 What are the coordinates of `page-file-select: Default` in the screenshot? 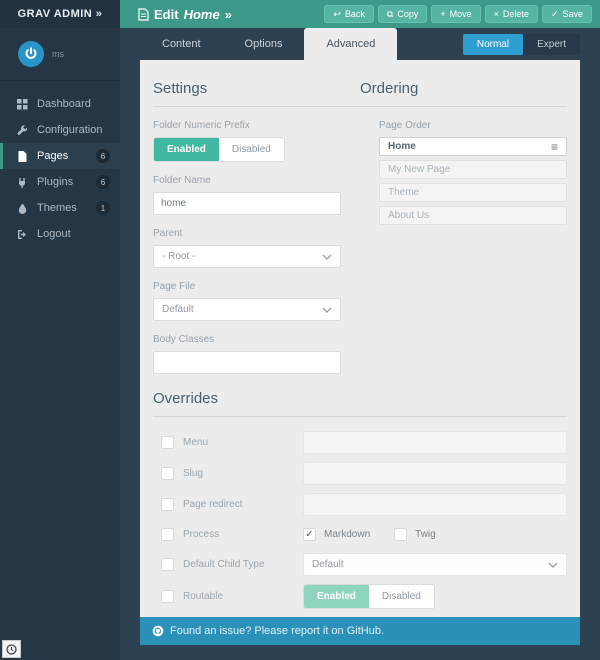 It's located at (247, 309).